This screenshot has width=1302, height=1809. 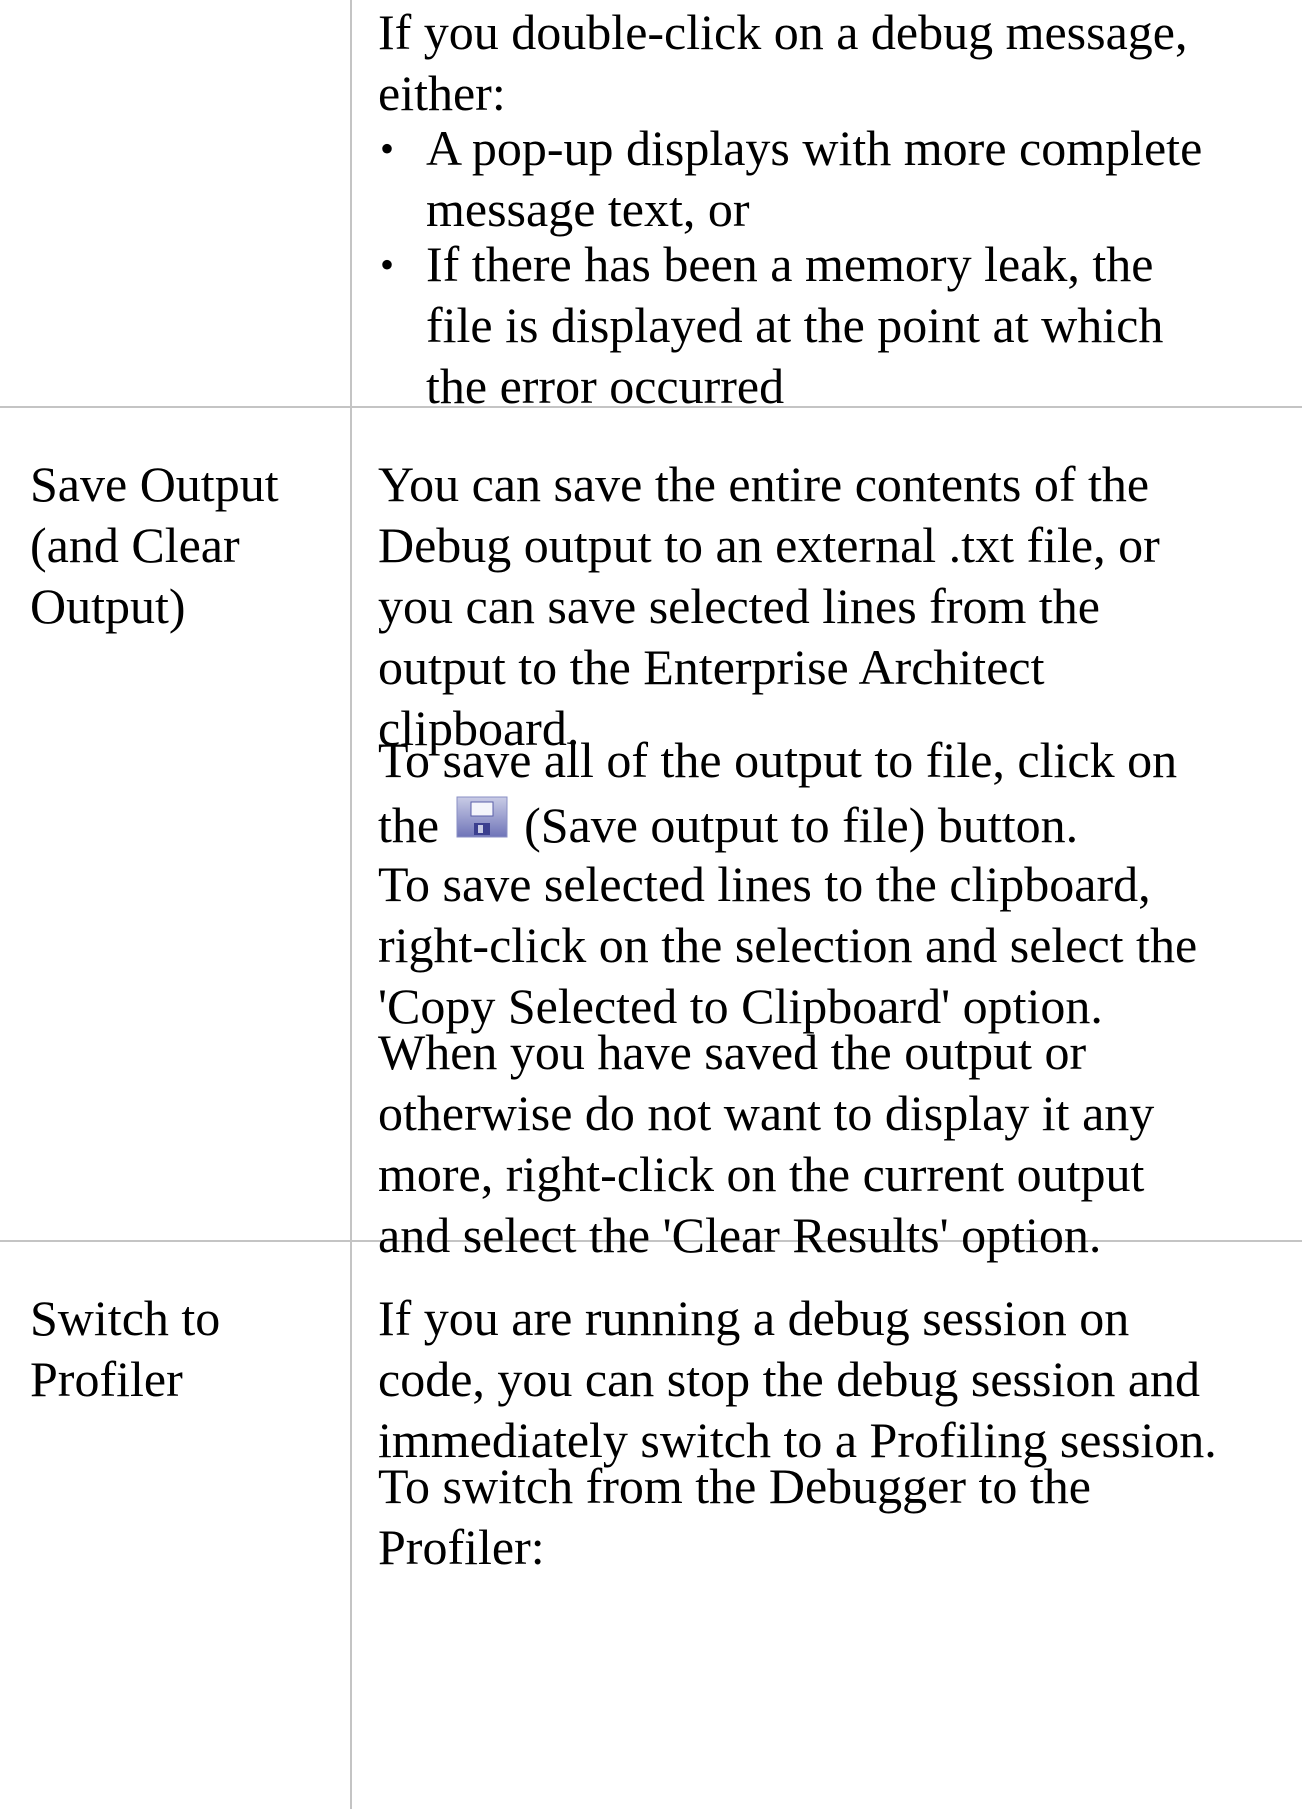 I want to click on text: the, so click(x=409, y=825).